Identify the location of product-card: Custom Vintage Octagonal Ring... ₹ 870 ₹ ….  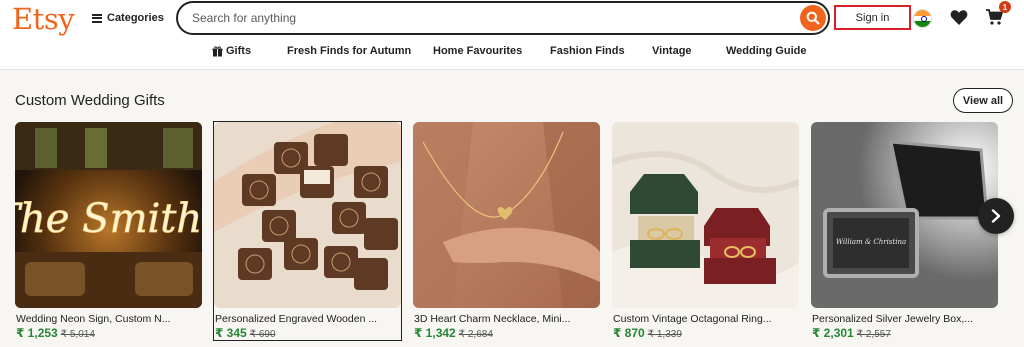
(705, 231).